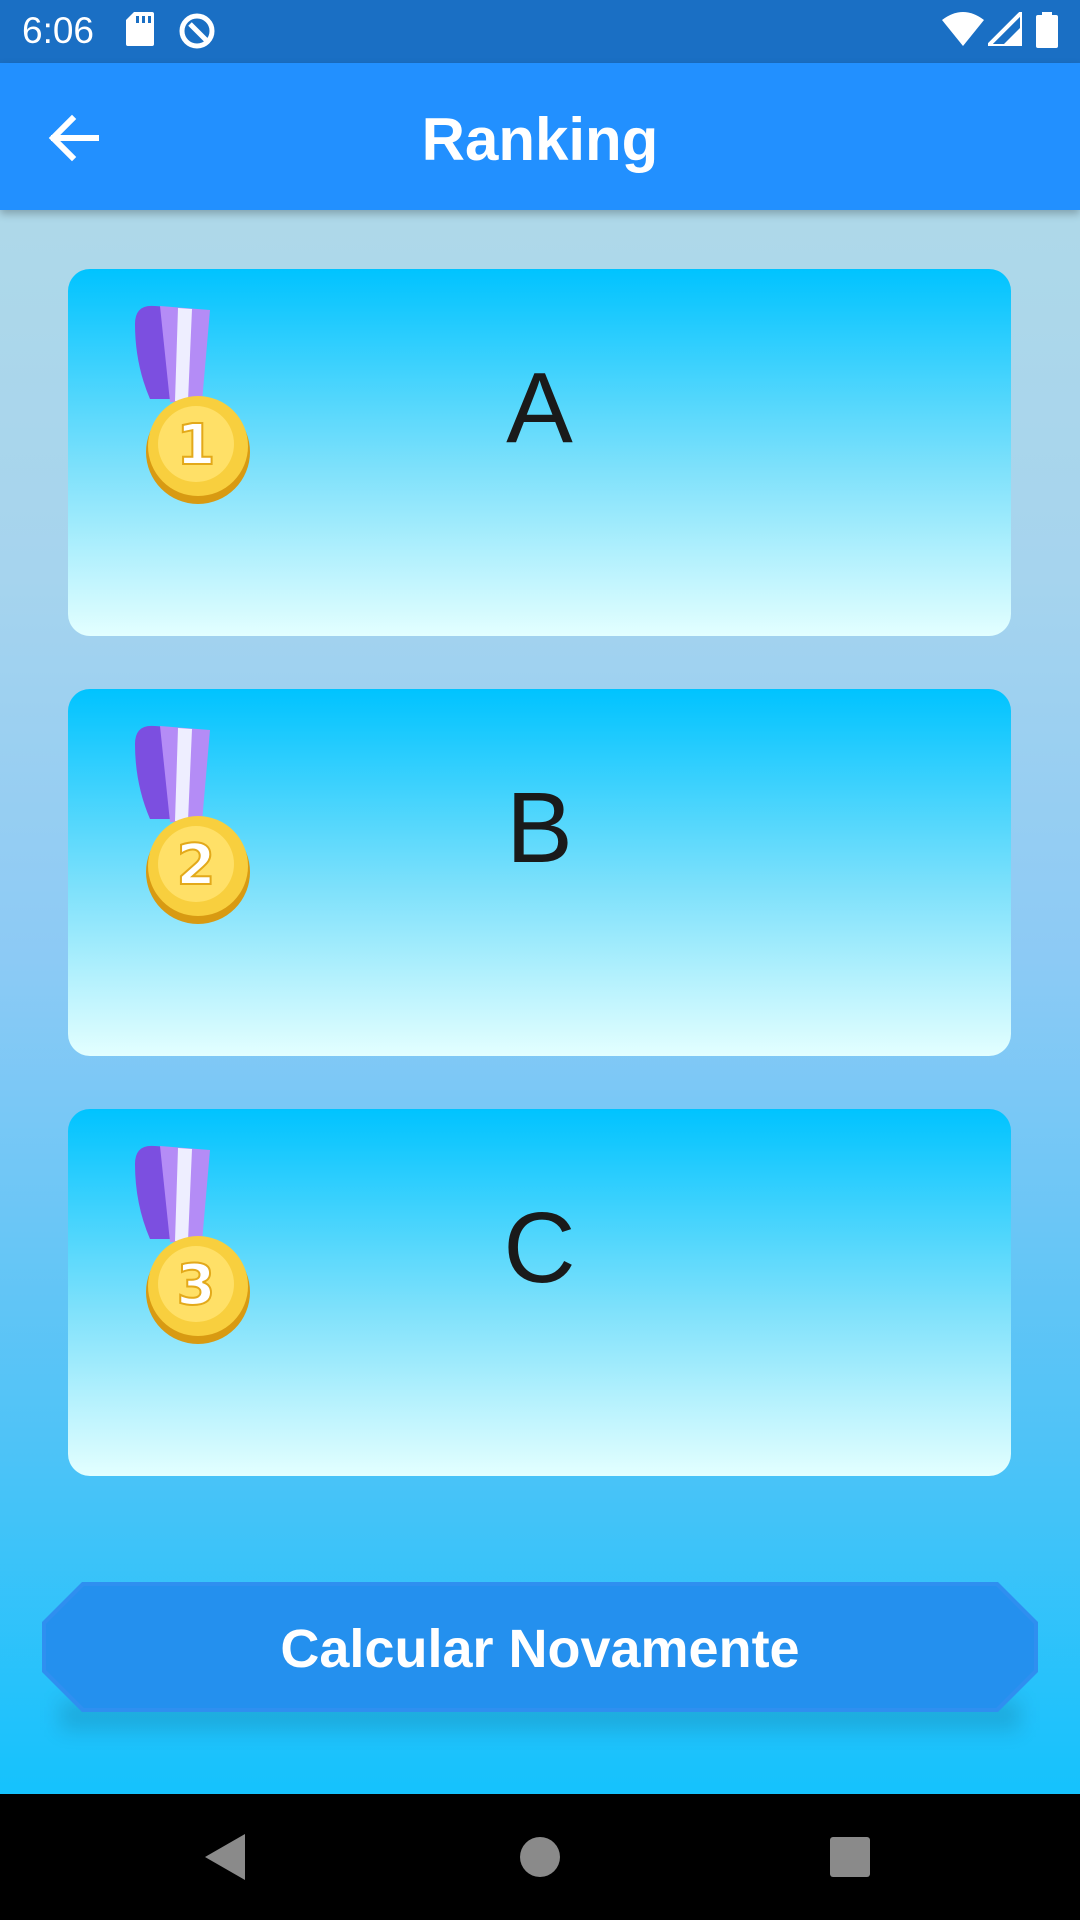 This screenshot has height=1920, width=1080. What do you see at coordinates (197, 31) in the screenshot?
I see `sync-icon` at bounding box center [197, 31].